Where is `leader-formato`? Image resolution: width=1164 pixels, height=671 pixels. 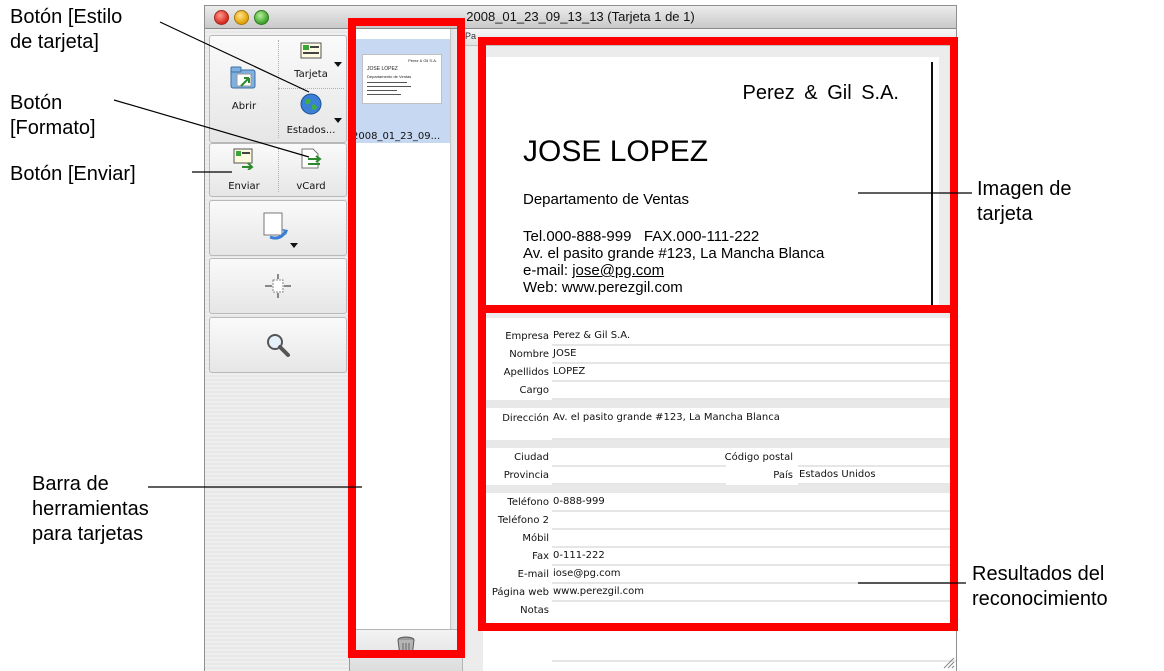 leader-formato is located at coordinates (211, 128).